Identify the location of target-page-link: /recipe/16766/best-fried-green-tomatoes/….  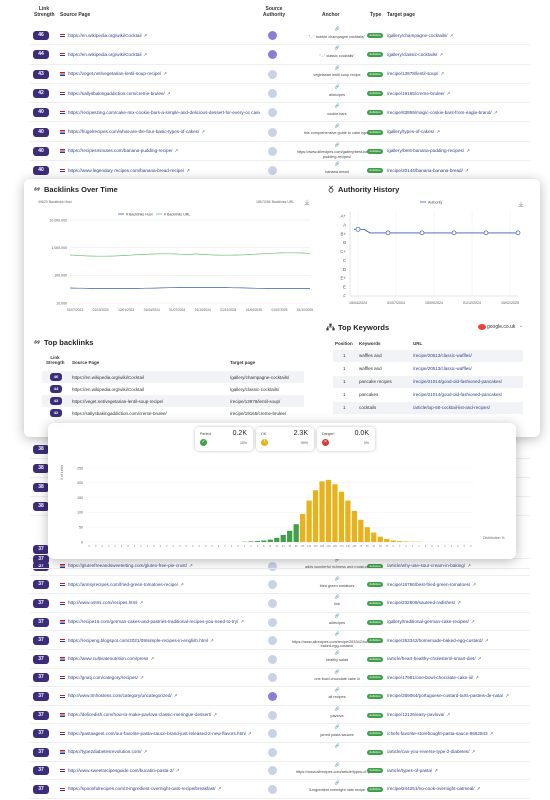
(457, 585).